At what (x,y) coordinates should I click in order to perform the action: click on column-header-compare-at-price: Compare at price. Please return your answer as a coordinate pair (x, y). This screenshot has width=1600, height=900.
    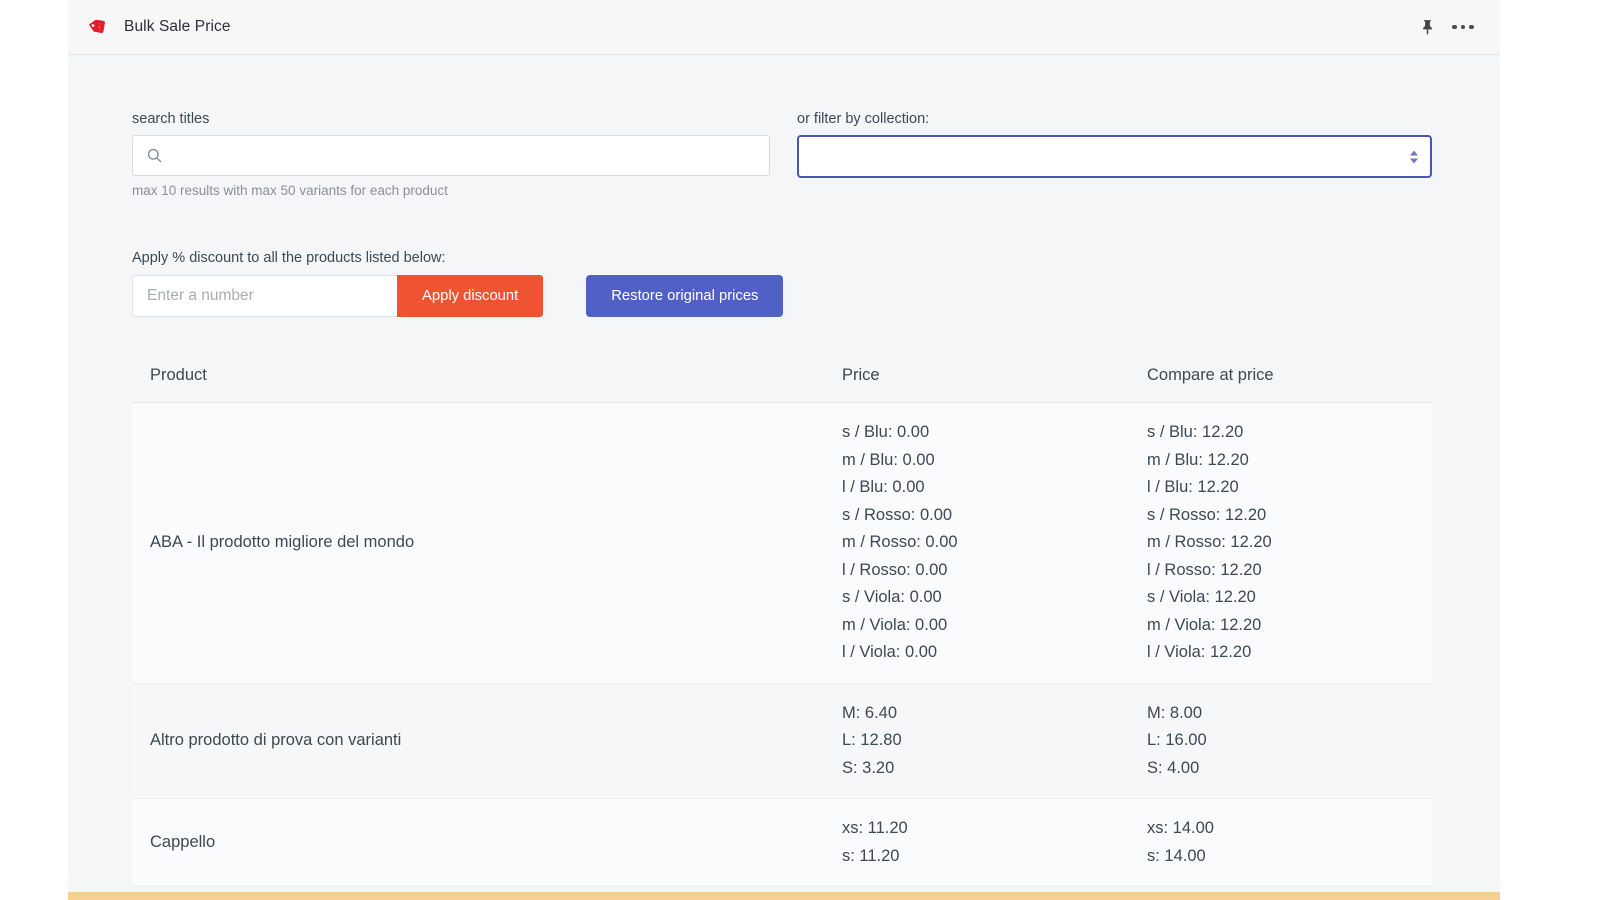
    Looking at the image, I should click on (1210, 375).